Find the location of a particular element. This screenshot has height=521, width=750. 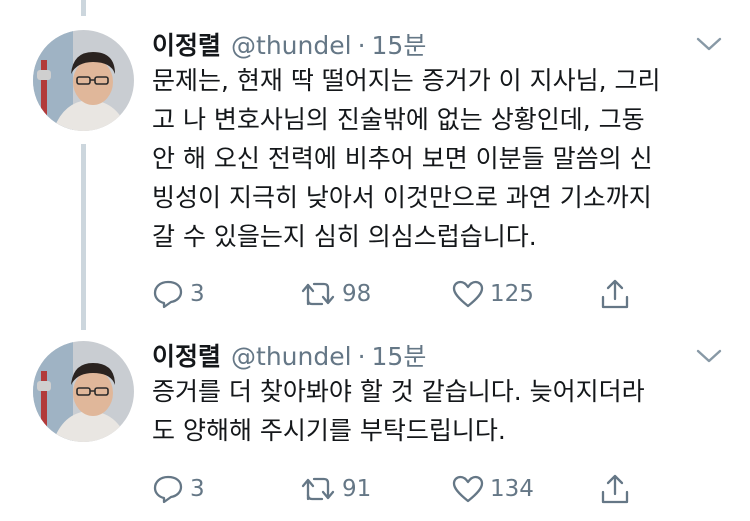

retweet-count: 91 is located at coordinates (357, 489).